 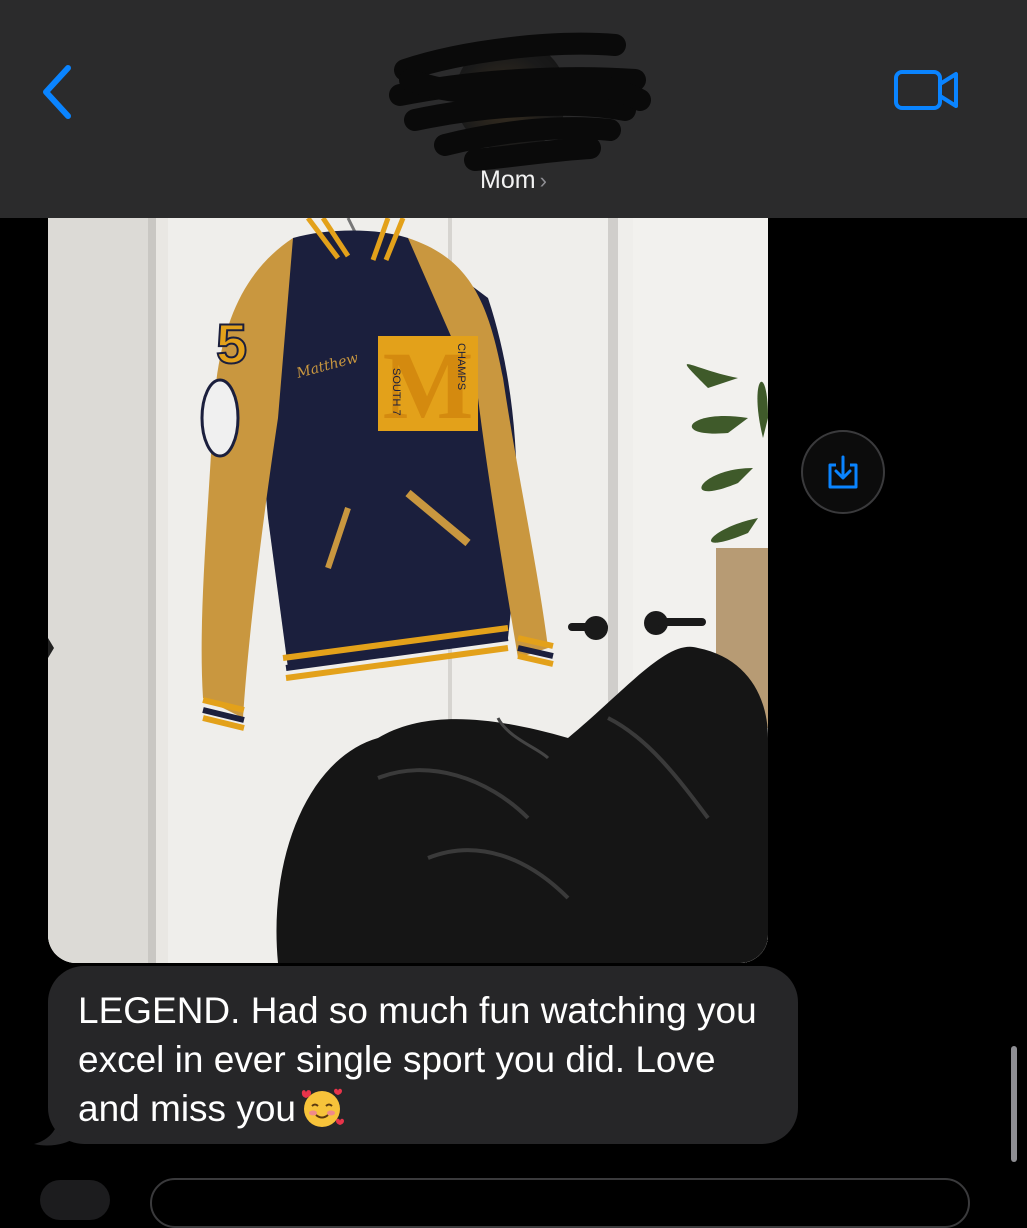 What do you see at coordinates (75, 1200) in the screenshot?
I see `apps-button` at bounding box center [75, 1200].